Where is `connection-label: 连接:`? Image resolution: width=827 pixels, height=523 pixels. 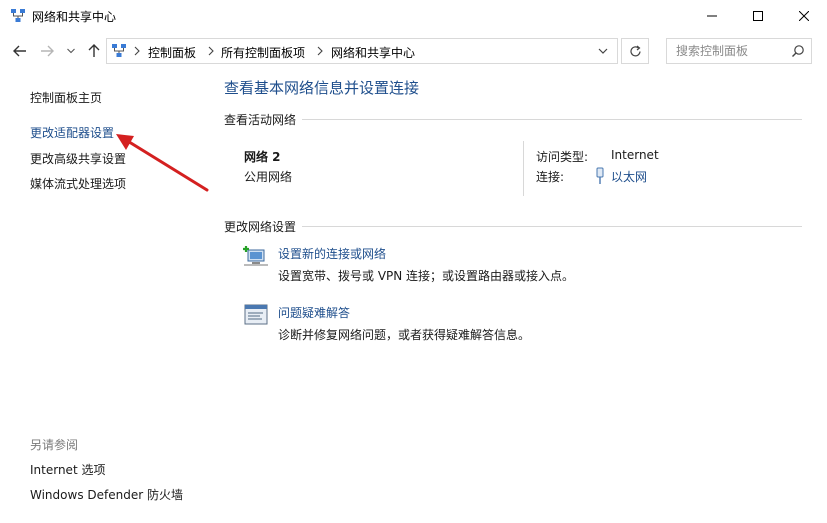
connection-label: 连接: is located at coordinates (550, 177).